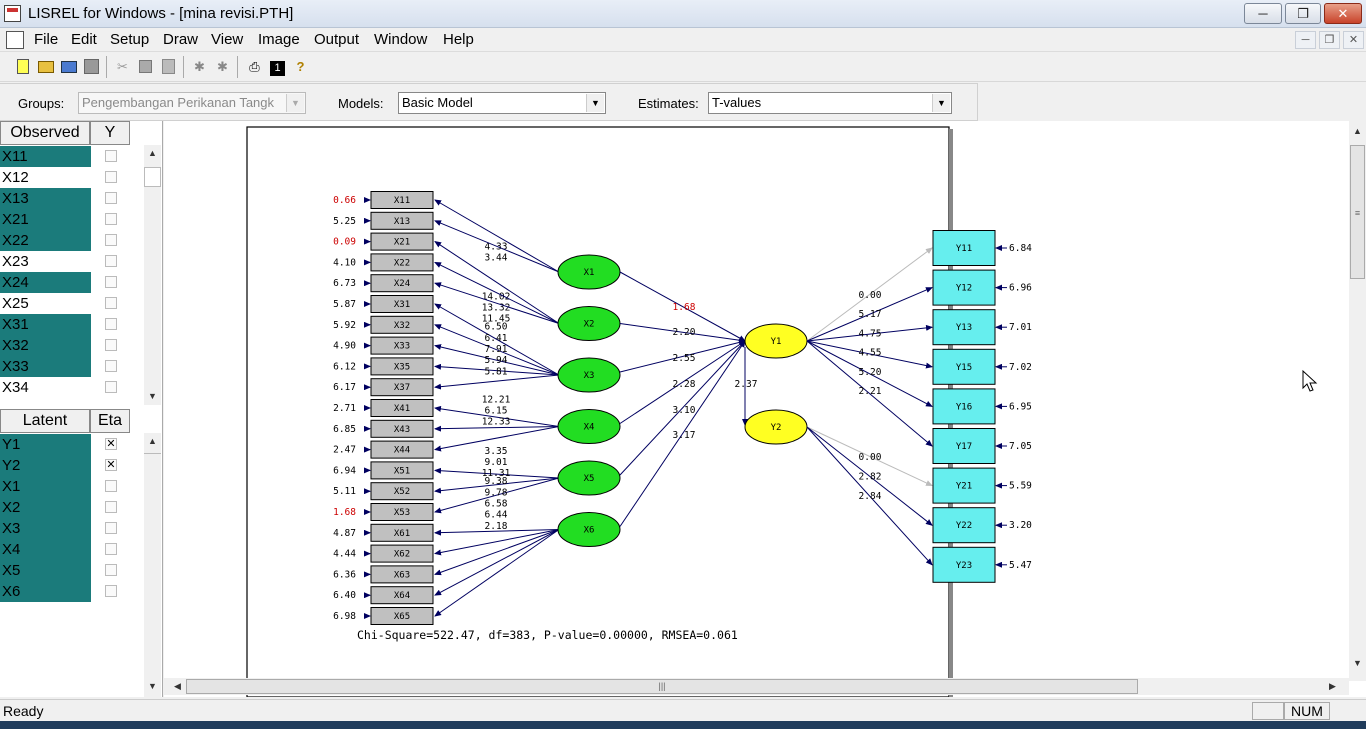 This screenshot has width=1366, height=729. What do you see at coordinates (15, 40) in the screenshot?
I see `document-icon` at bounding box center [15, 40].